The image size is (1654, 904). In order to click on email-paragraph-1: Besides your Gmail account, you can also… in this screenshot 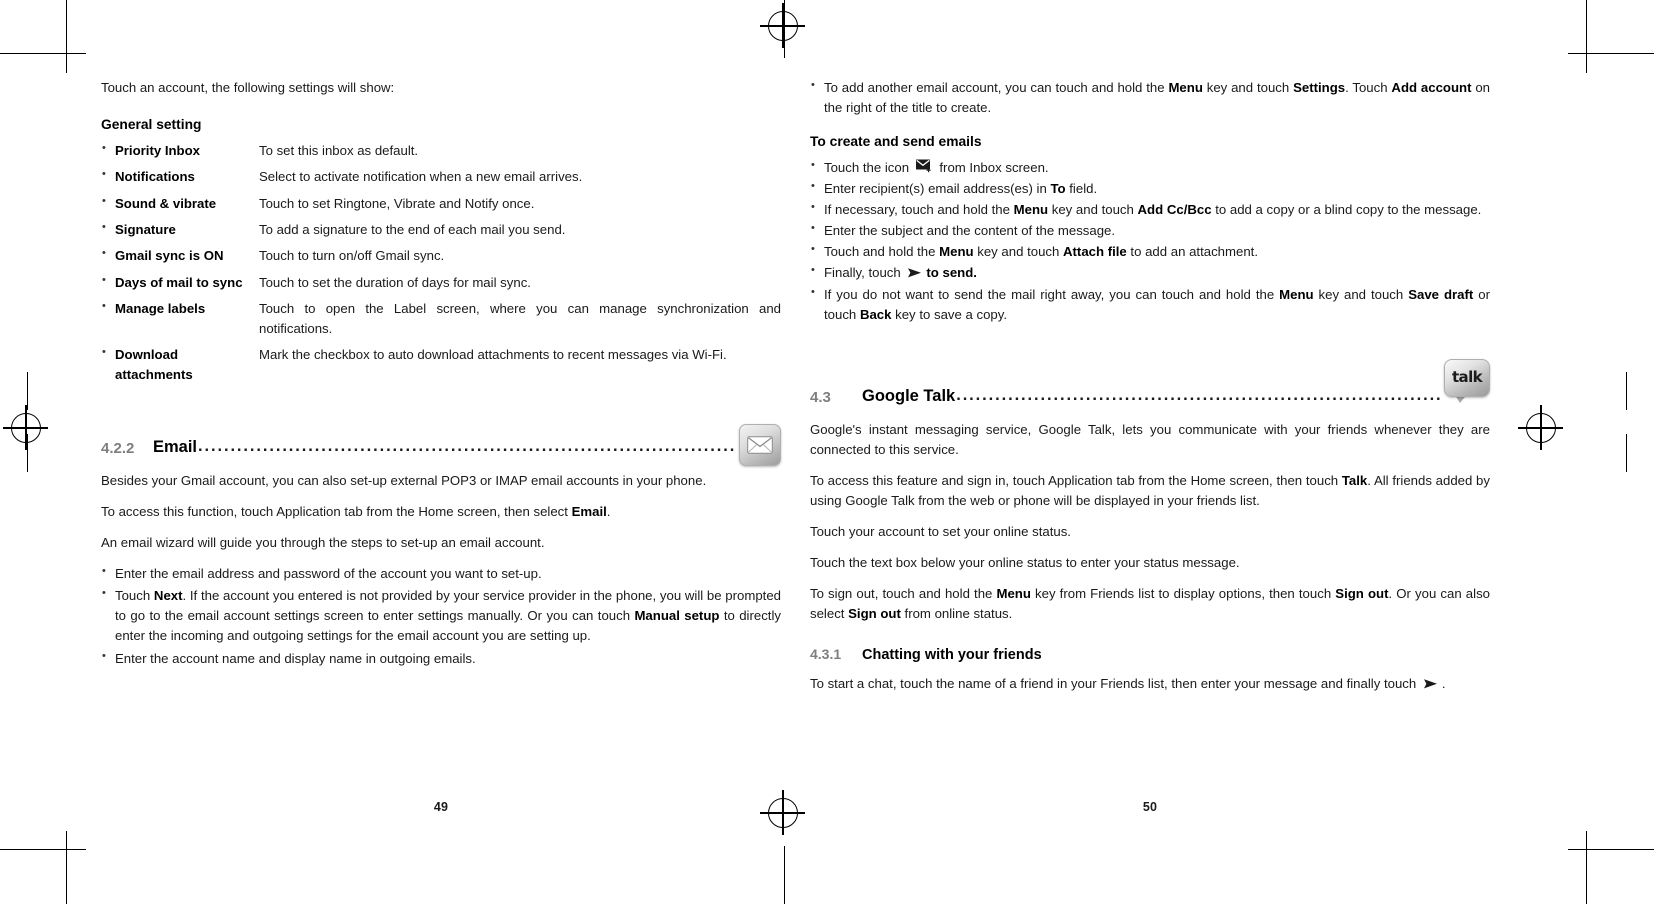, I will do `click(404, 480)`.